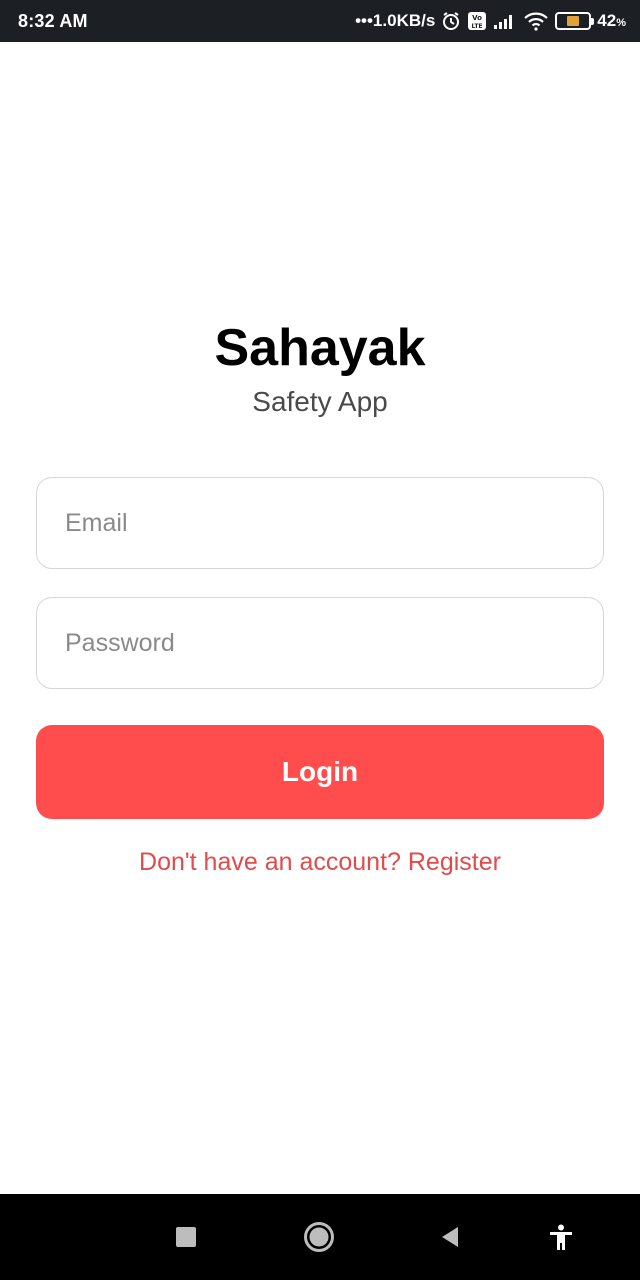 The width and height of the screenshot is (640, 1280). Describe the element at coordinates (395, 20) in the screenshot. I see `network-speed: •••1.0KB/s` at that location.